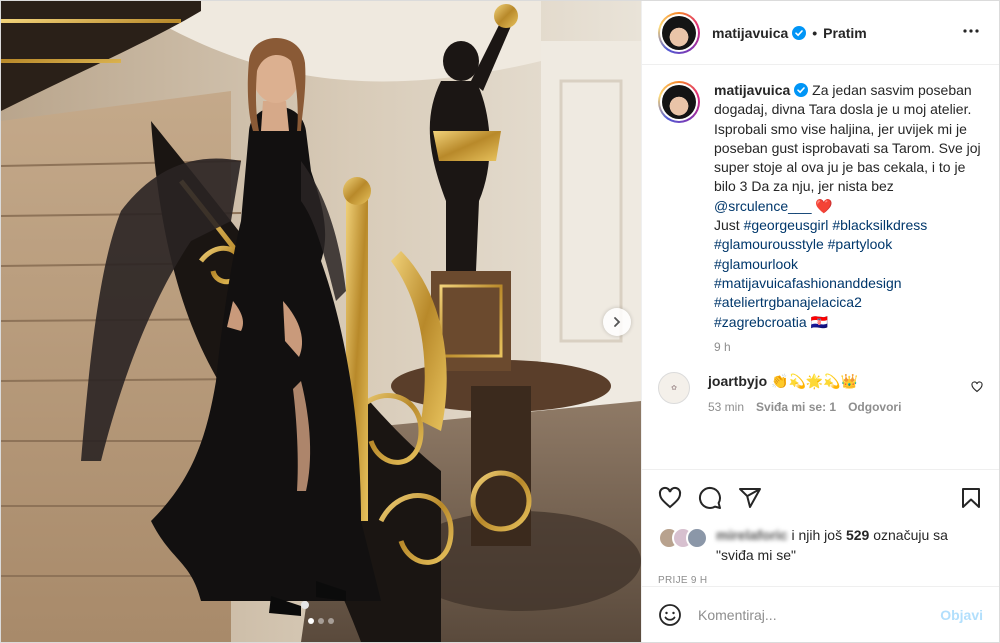 This screenshot has height=643, width=1000. What do you see at coordinates (820, 575) in the screenshot?
I see `post-timestamp: PRIJE 9 H` at bounding box center [820, 575].